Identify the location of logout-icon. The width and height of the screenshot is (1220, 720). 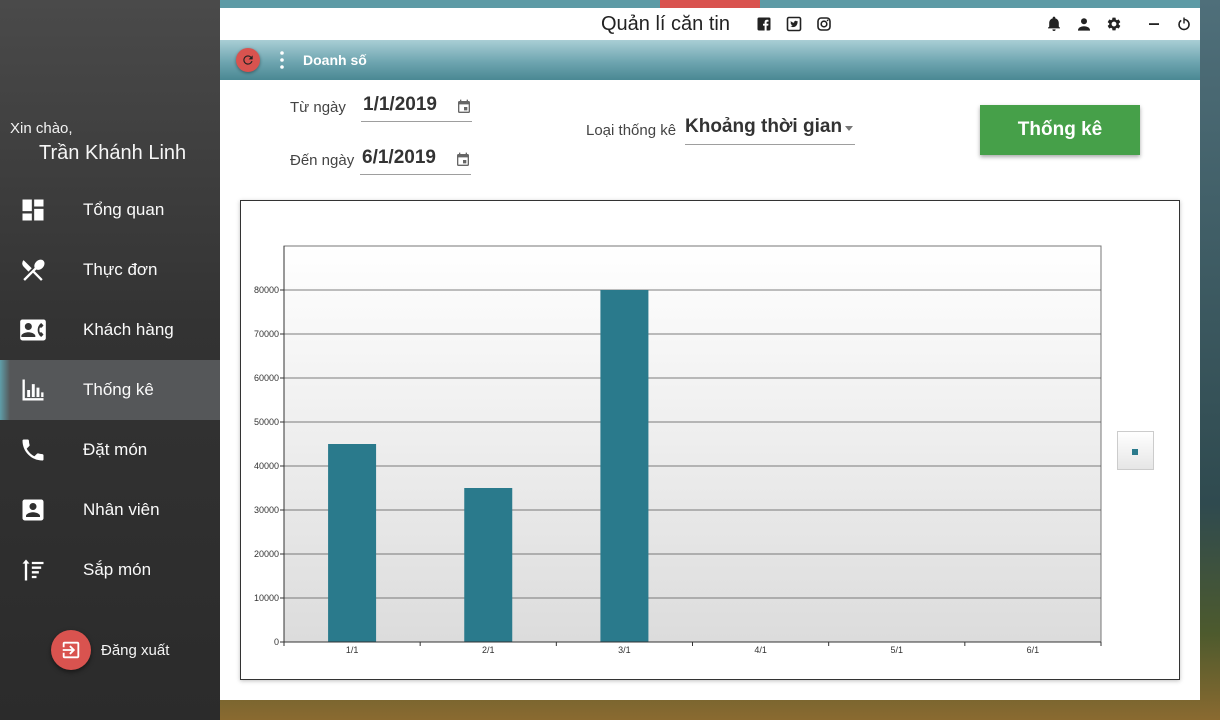
(71, 650).